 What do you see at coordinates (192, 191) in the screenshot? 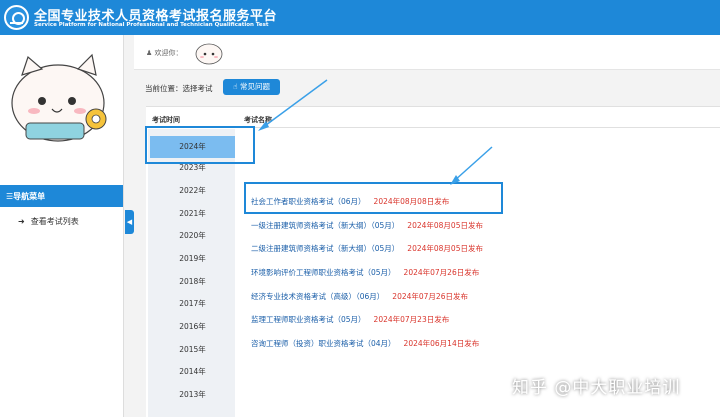
I see `year-item-2022: 2022年` at bounding box center [192, 191].